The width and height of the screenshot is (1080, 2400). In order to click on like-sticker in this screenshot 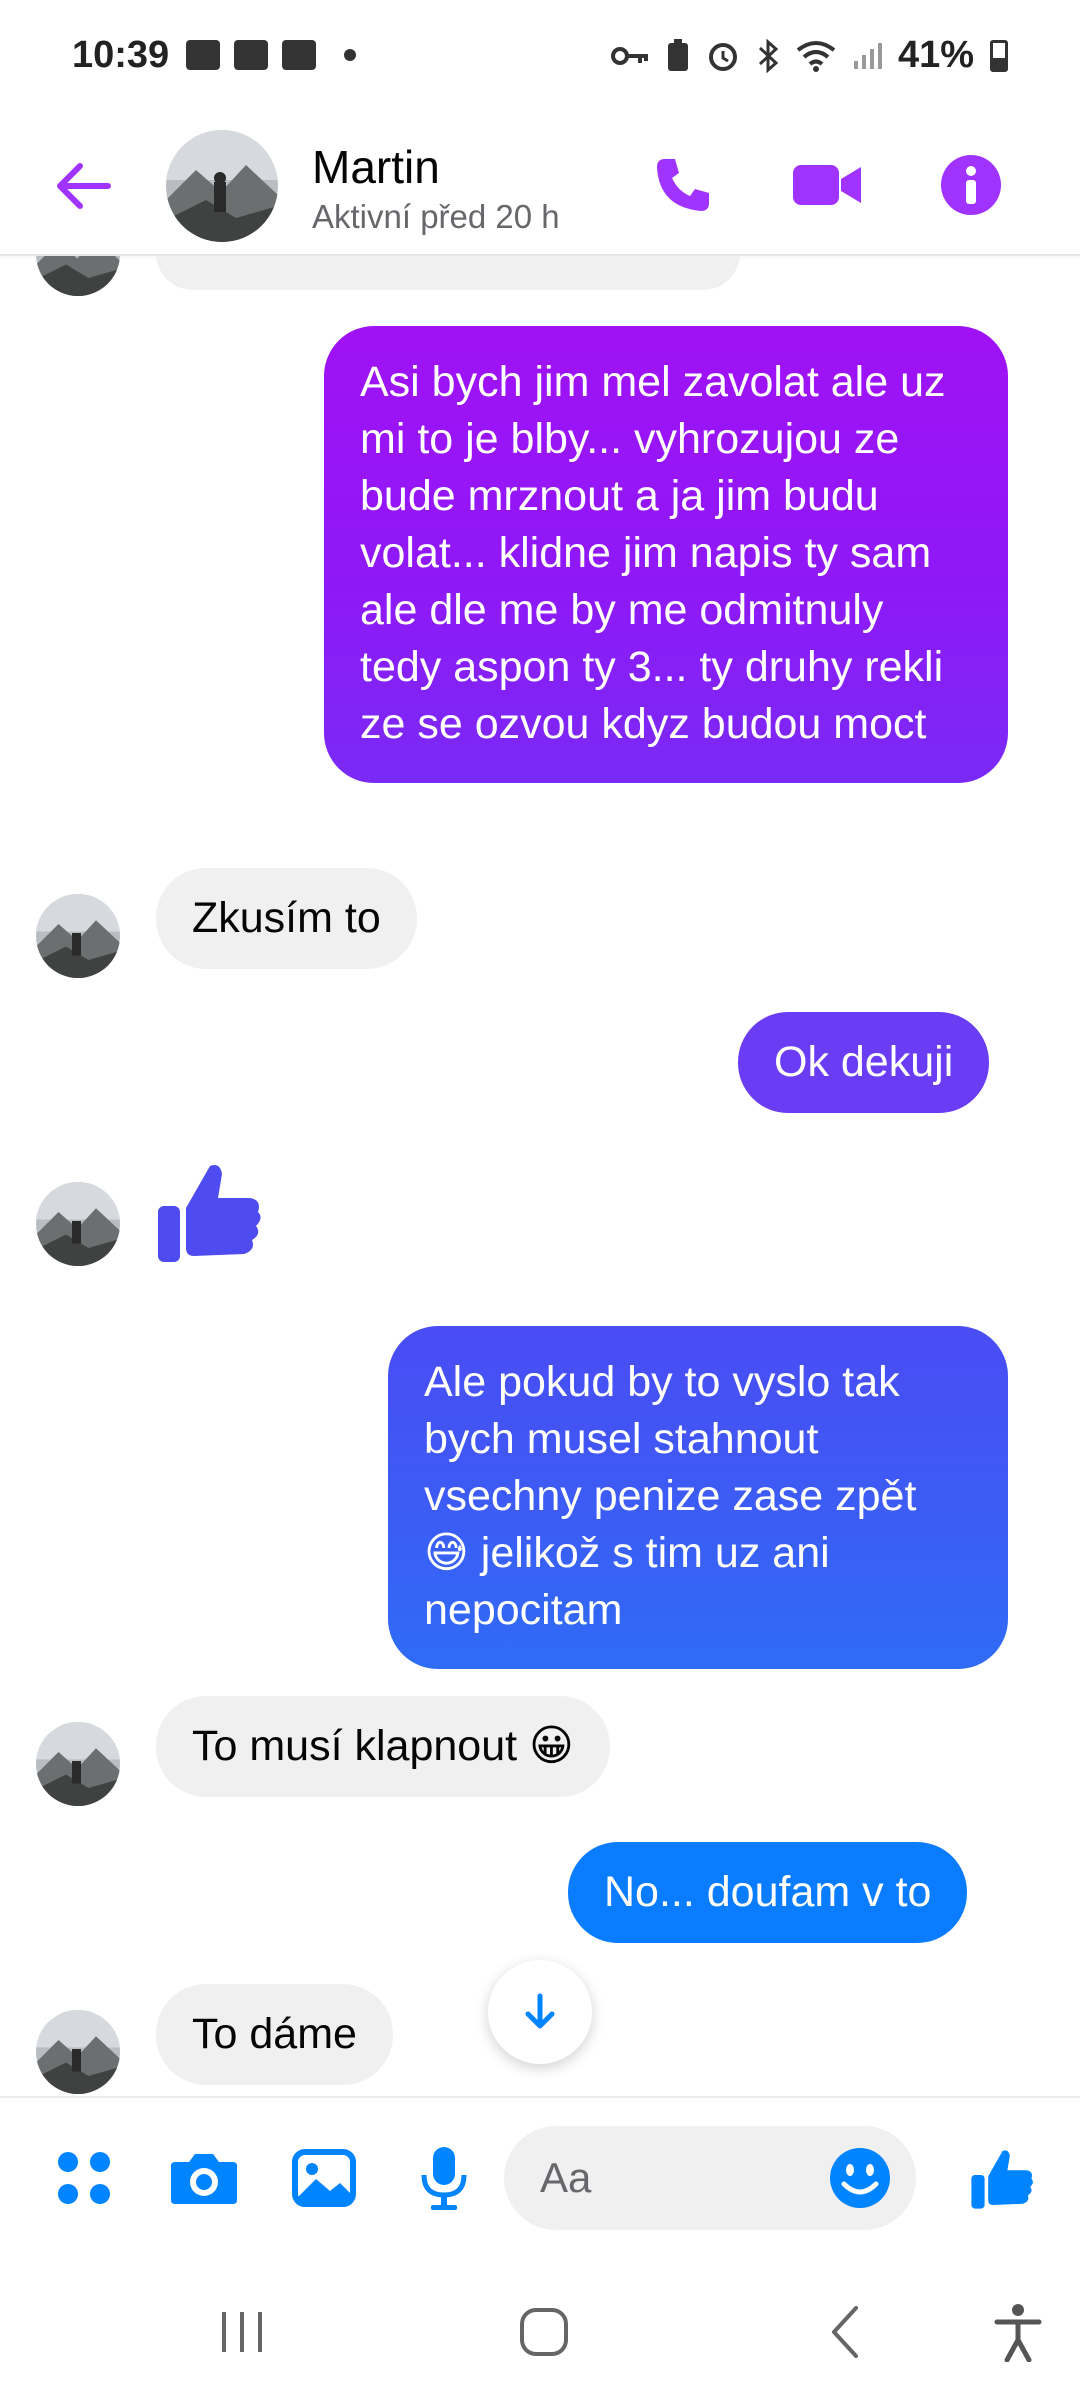, I will do `click(209, 1211)`.